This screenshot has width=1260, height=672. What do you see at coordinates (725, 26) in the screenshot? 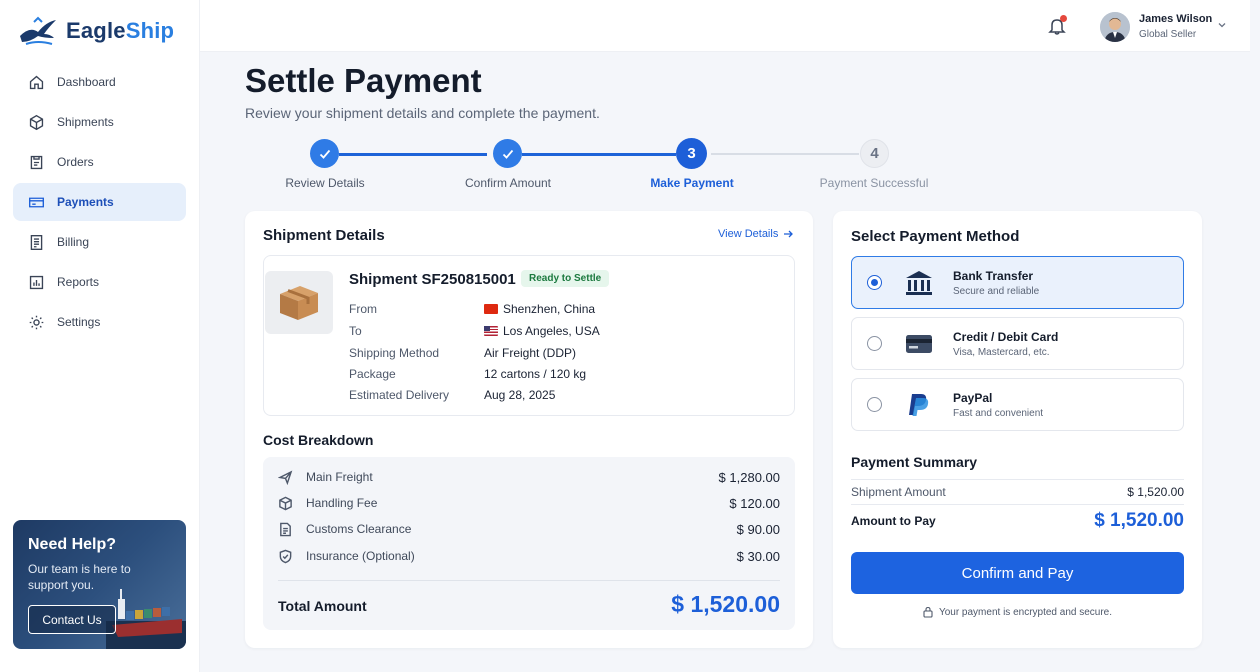
I see `top-header: James Wilson Global Seller` at bounding box center [725, 26].